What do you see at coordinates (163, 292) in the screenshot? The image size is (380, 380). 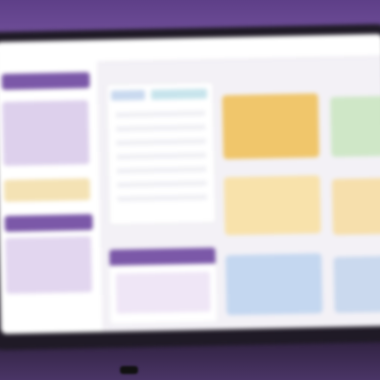 I see `secondary-panel-body` at bounding box center [163, 292].